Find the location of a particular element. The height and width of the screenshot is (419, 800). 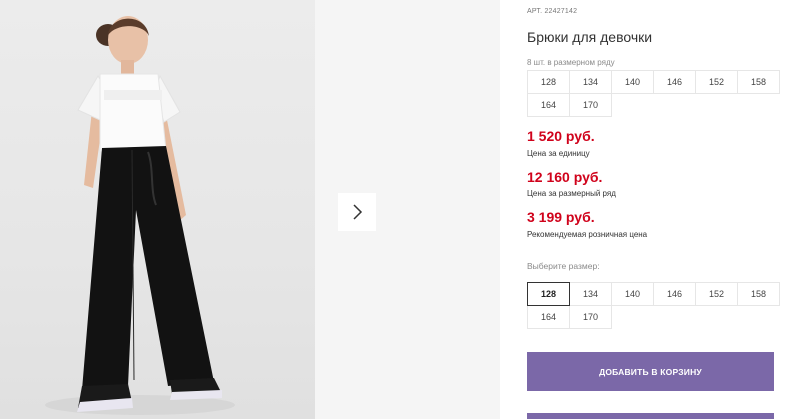

pack-sizes-grid: 128 134 140 146 152 158 164 170 is located at coordinates (653, 93).